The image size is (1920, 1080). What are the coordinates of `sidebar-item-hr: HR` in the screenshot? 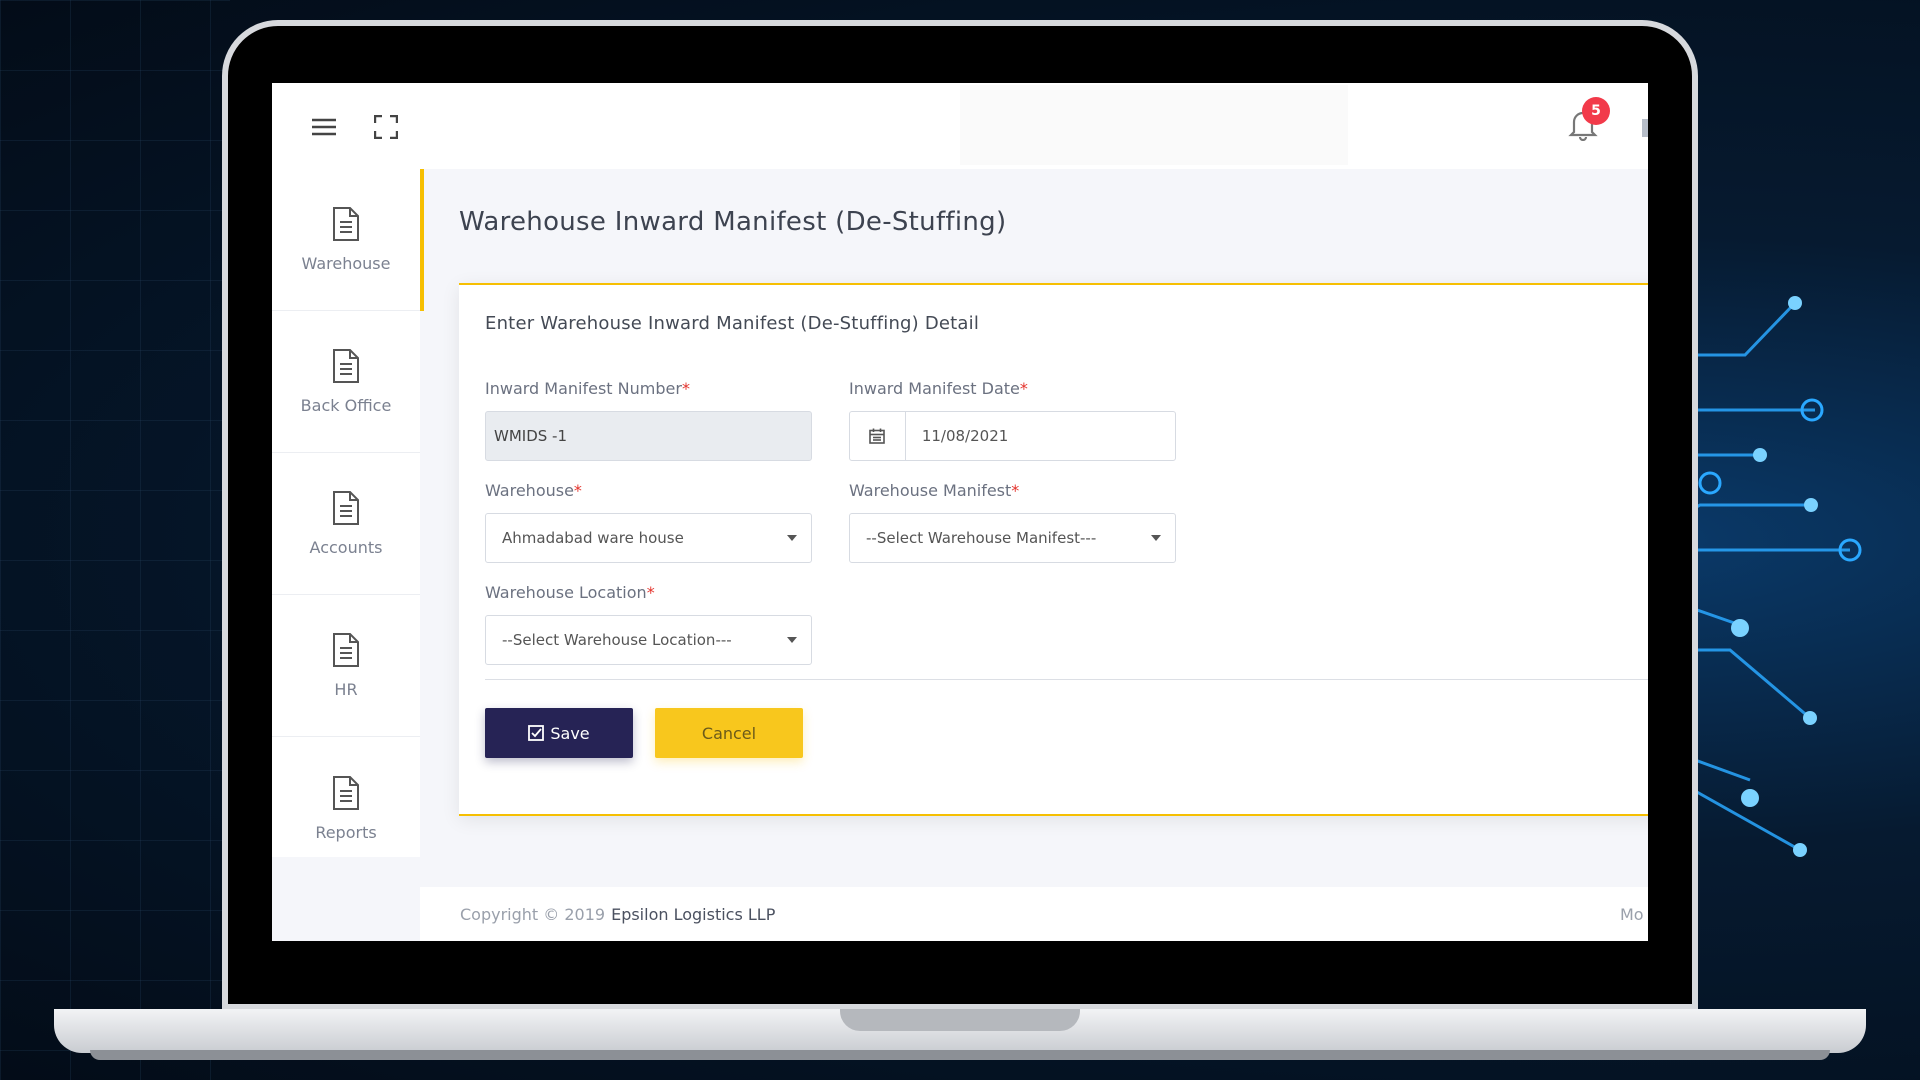 It's located at (346, 666).